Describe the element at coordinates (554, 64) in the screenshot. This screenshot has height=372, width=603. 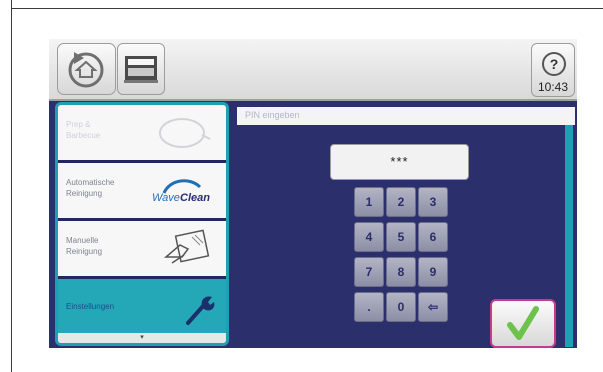
I see `help-icon: ?` at that location.